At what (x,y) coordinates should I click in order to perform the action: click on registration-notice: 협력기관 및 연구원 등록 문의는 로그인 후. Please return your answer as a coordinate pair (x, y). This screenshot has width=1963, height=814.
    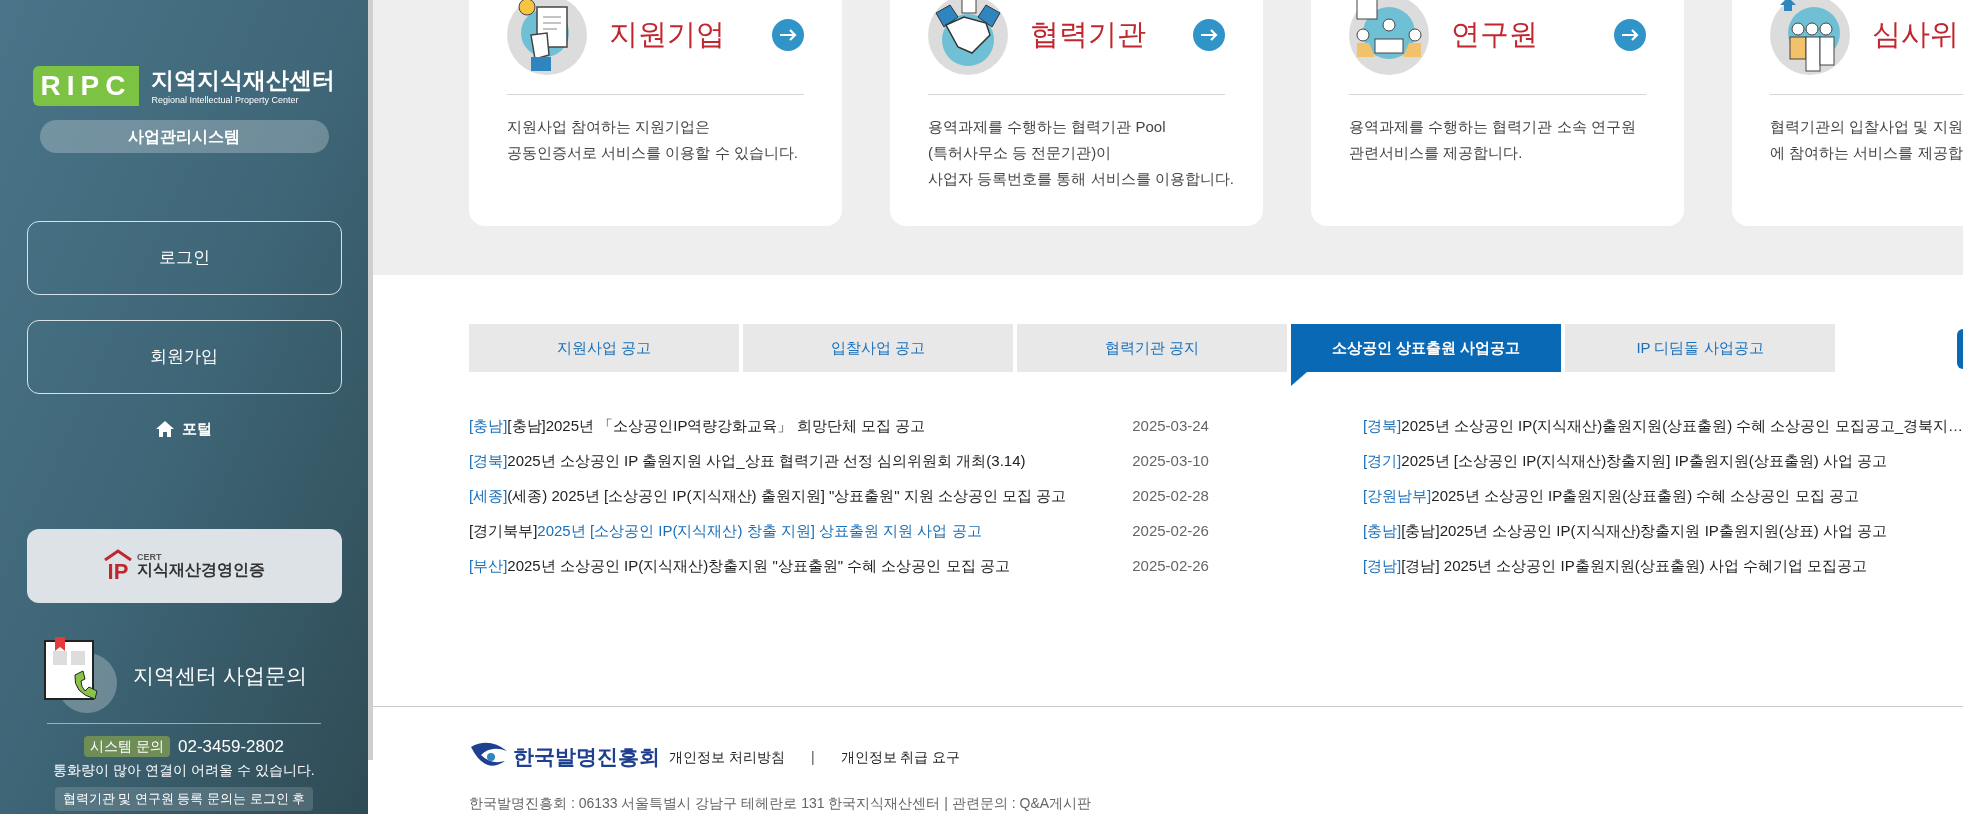
    Looking at the image, I should click on (184, 799).